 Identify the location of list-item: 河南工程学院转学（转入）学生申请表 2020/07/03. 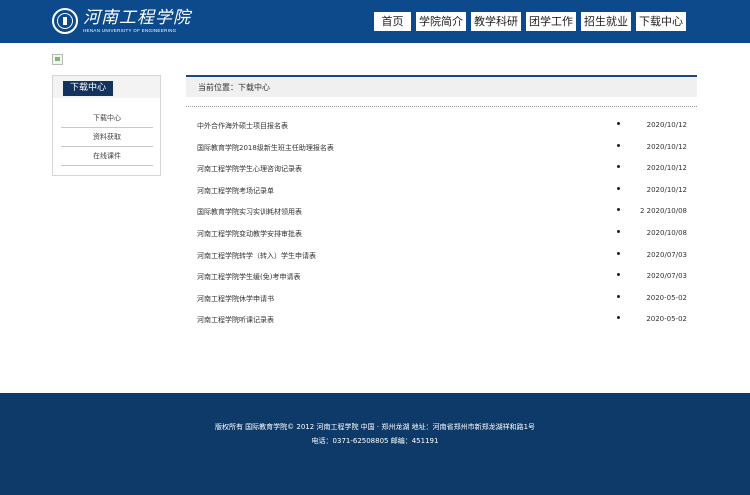
(441, 256).